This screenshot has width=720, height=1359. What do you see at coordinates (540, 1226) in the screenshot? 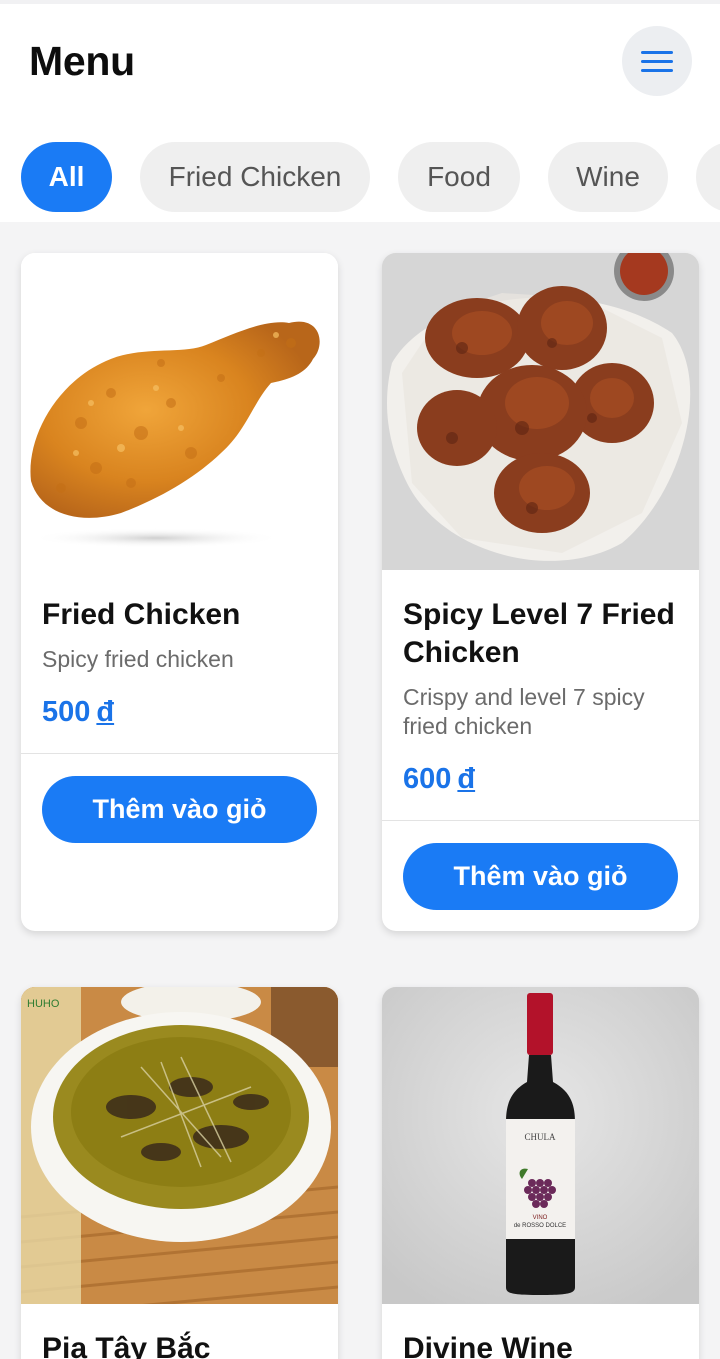
I see `svg-text: de ROSSO DOLCE` at bounding box center [540, 1226].